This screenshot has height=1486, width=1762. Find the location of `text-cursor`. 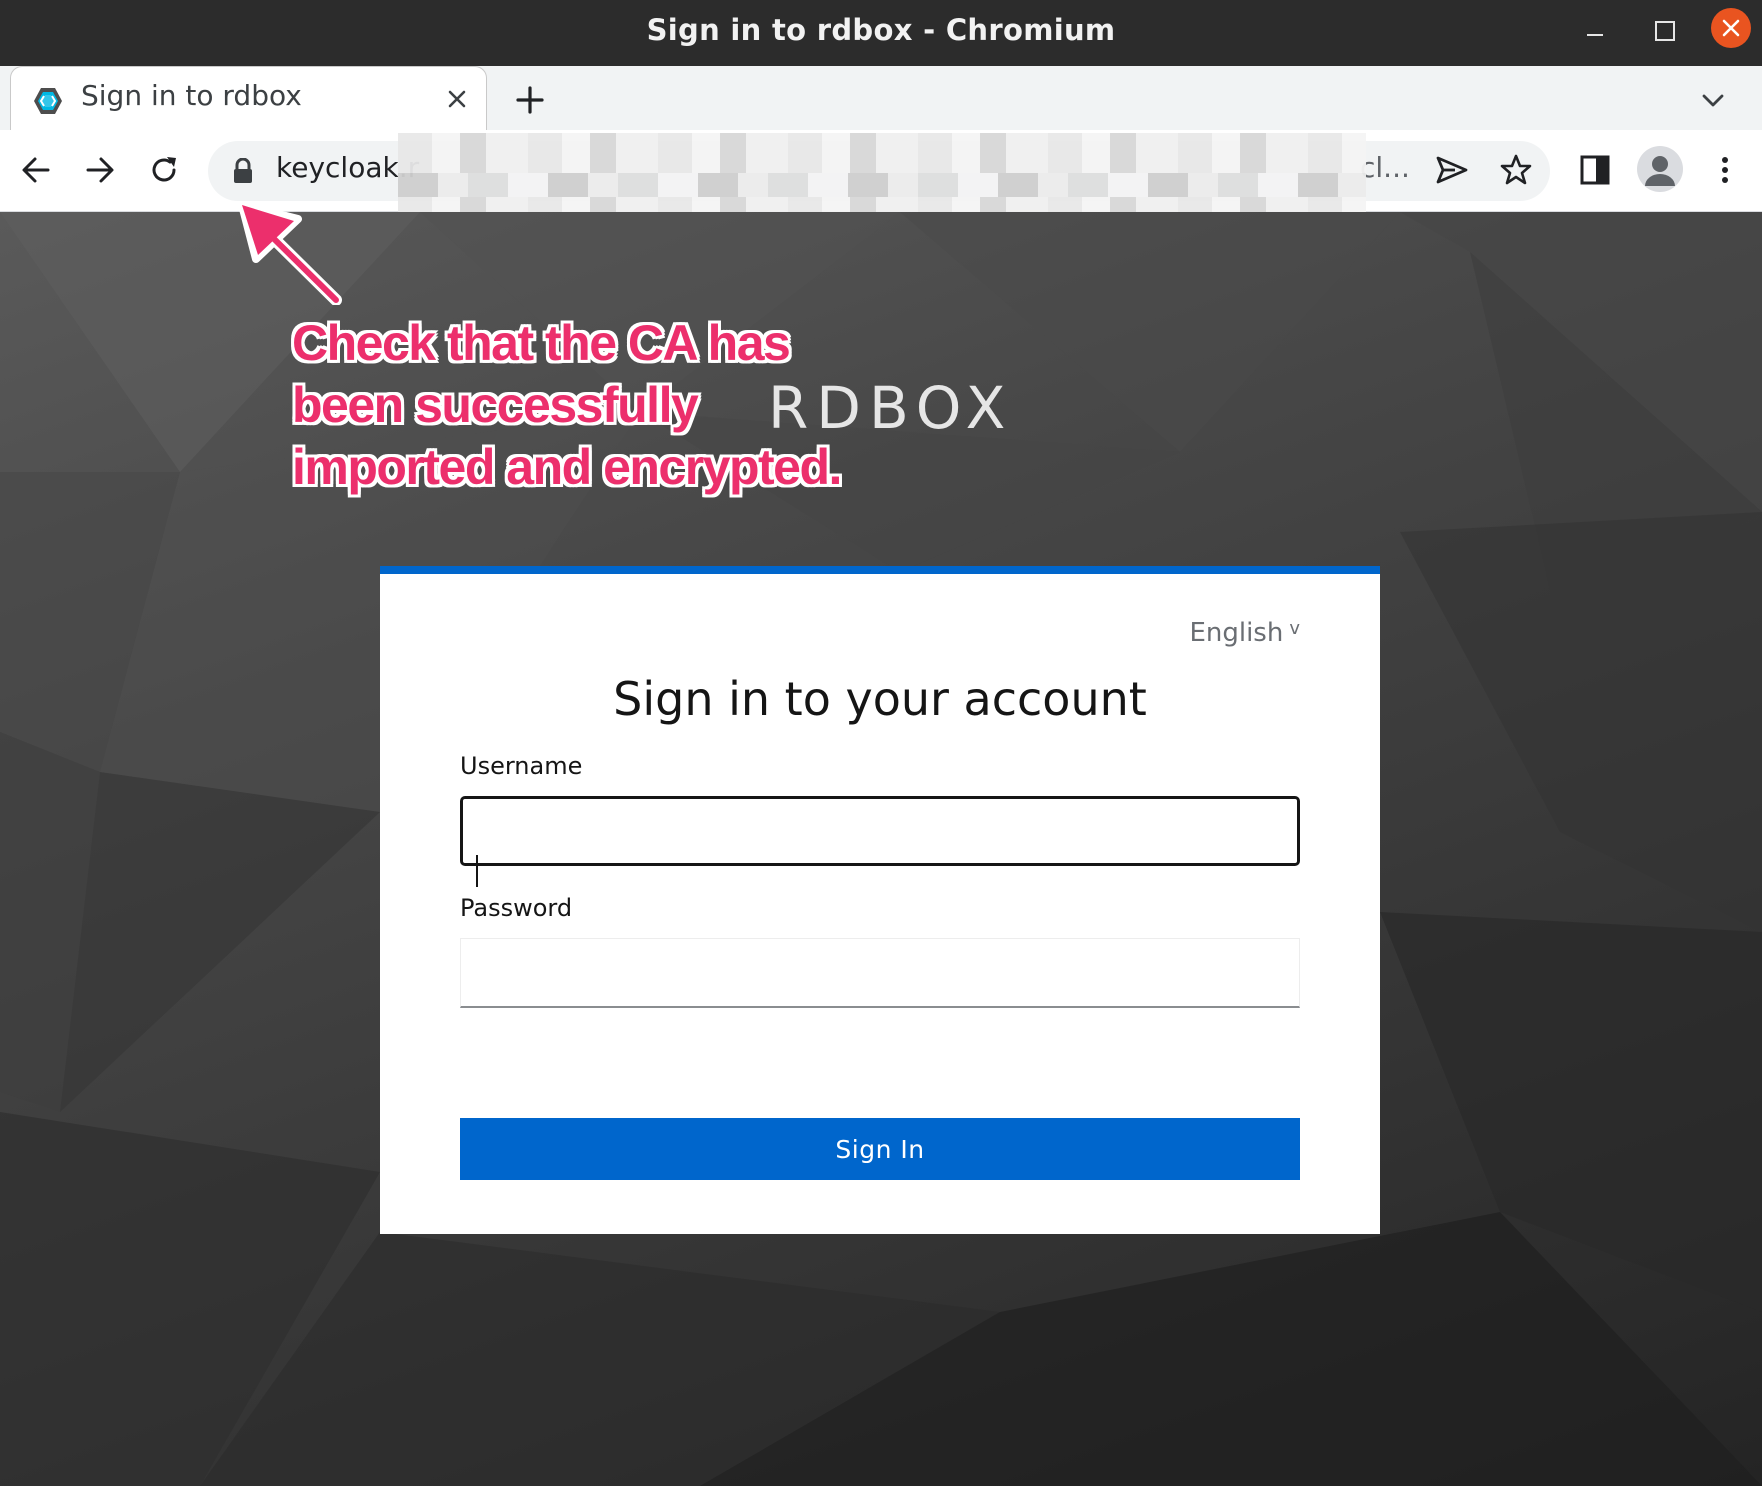

text-cursor is located at coordinates (477, 871).